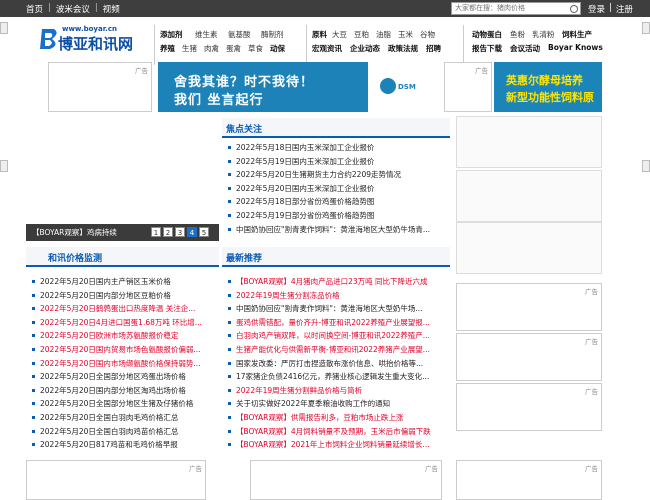  I want to click on list-item: 2022年5月19日部分省份鸡蛋价格趋势图, so click(337, 216).